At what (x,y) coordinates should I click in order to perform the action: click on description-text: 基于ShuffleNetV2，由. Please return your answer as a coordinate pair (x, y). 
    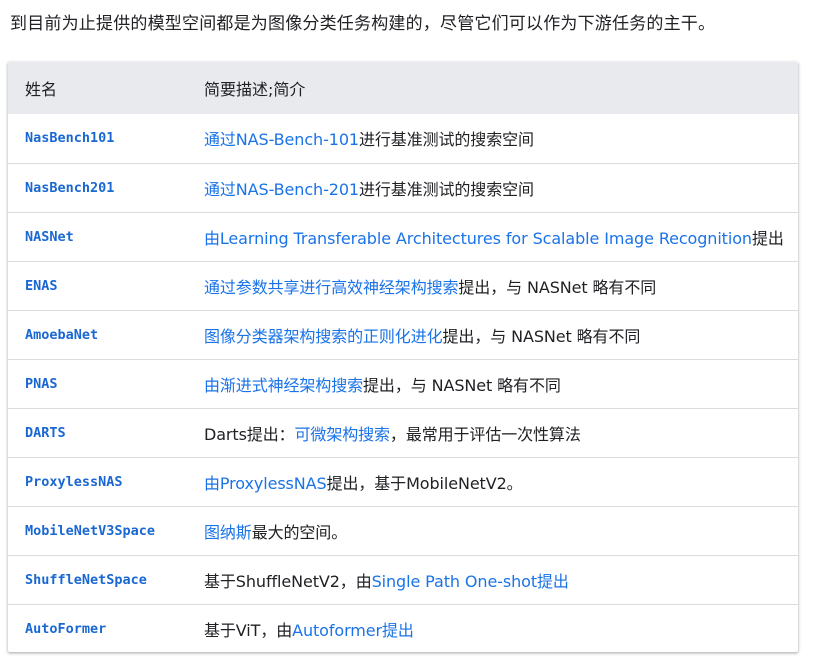
    Looking at the image, I should click on (288, 581).